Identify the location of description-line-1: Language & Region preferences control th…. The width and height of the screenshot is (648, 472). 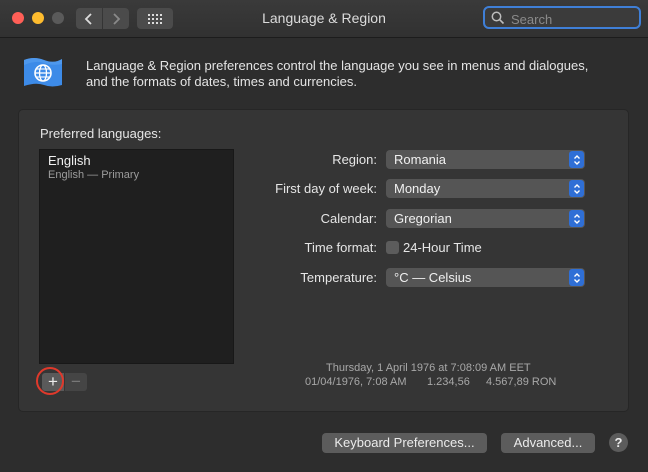
(337, 65).